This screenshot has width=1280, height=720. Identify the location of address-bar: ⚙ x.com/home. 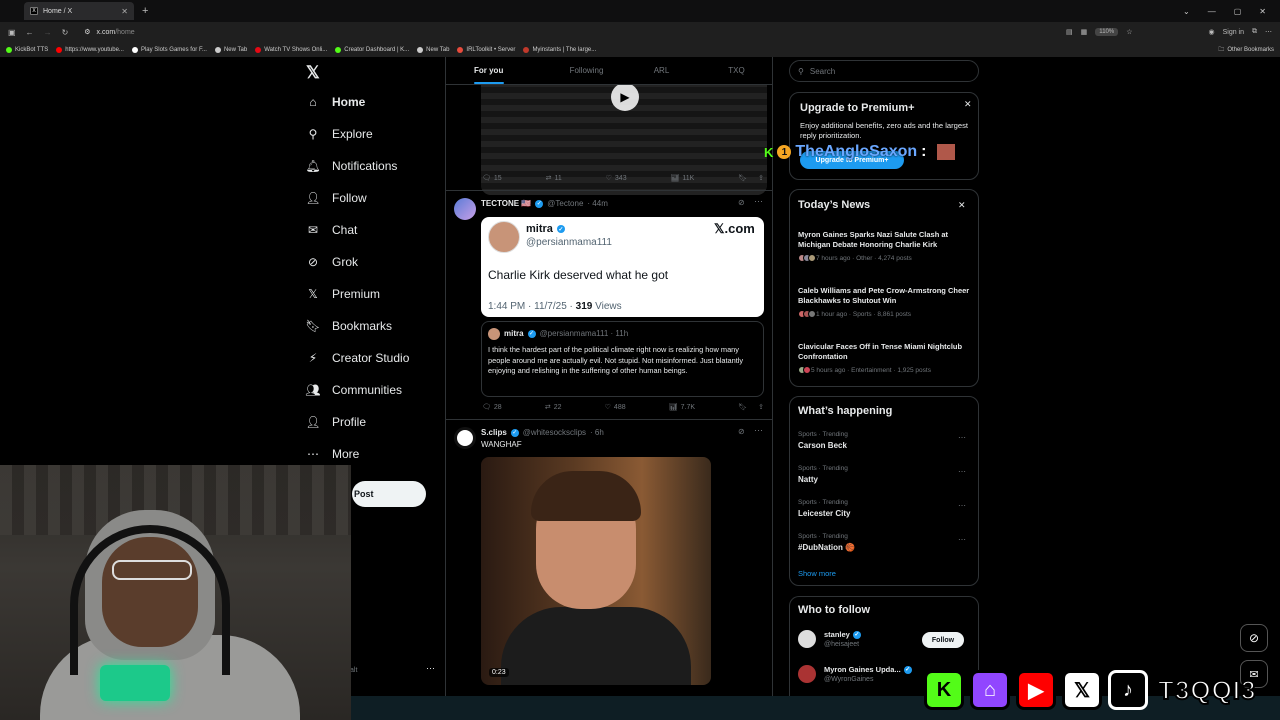
(567, 32).